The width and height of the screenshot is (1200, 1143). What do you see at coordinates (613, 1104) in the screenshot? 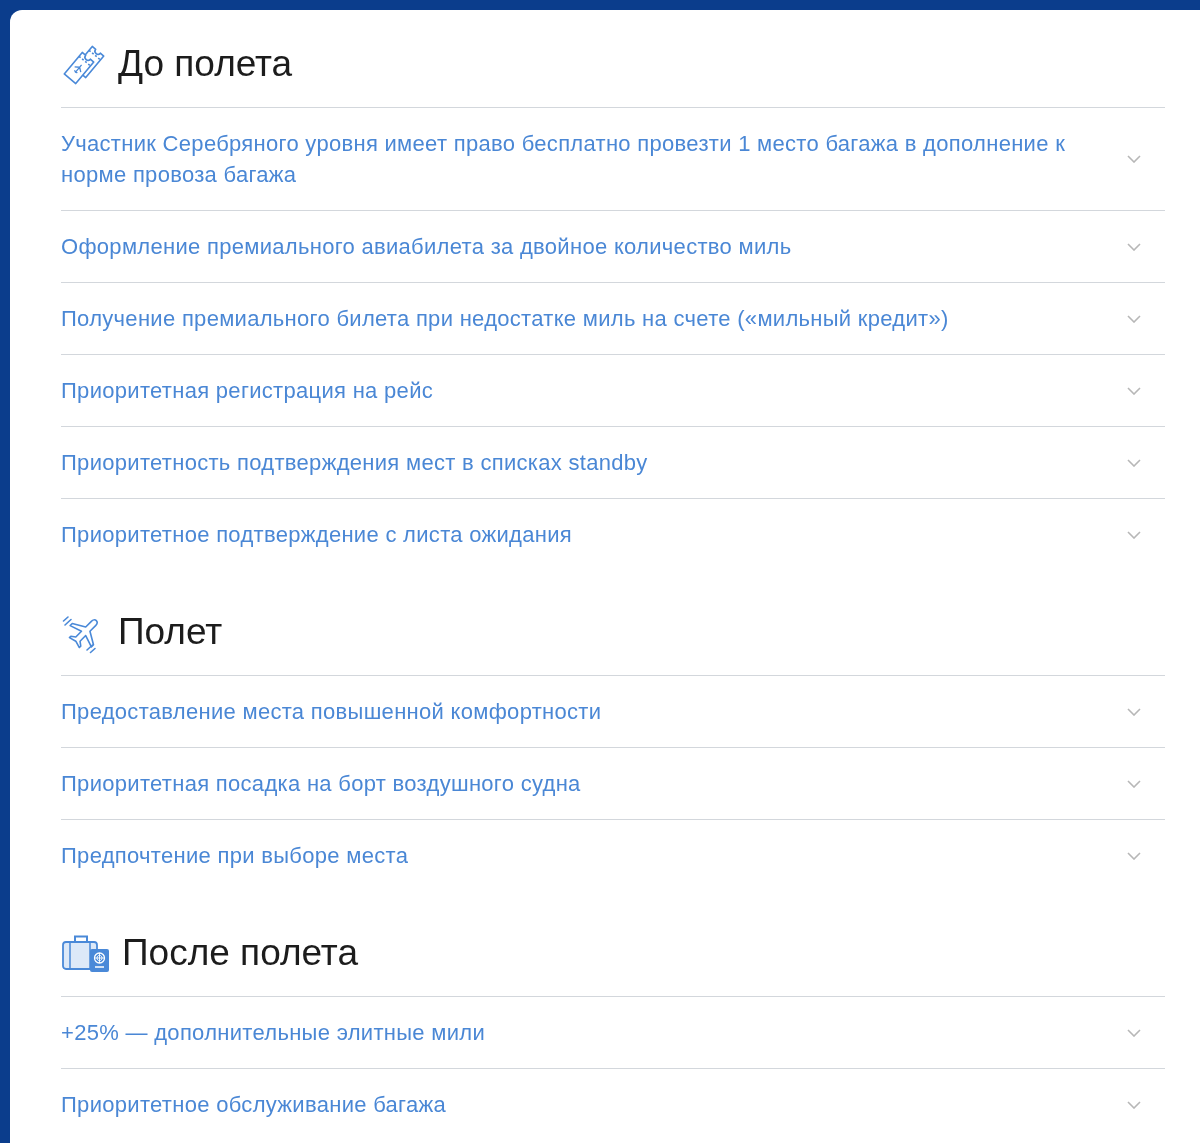
I see `accordion-header: Приоритетное обслуживание багажа` at bounding box center [613, 1104].